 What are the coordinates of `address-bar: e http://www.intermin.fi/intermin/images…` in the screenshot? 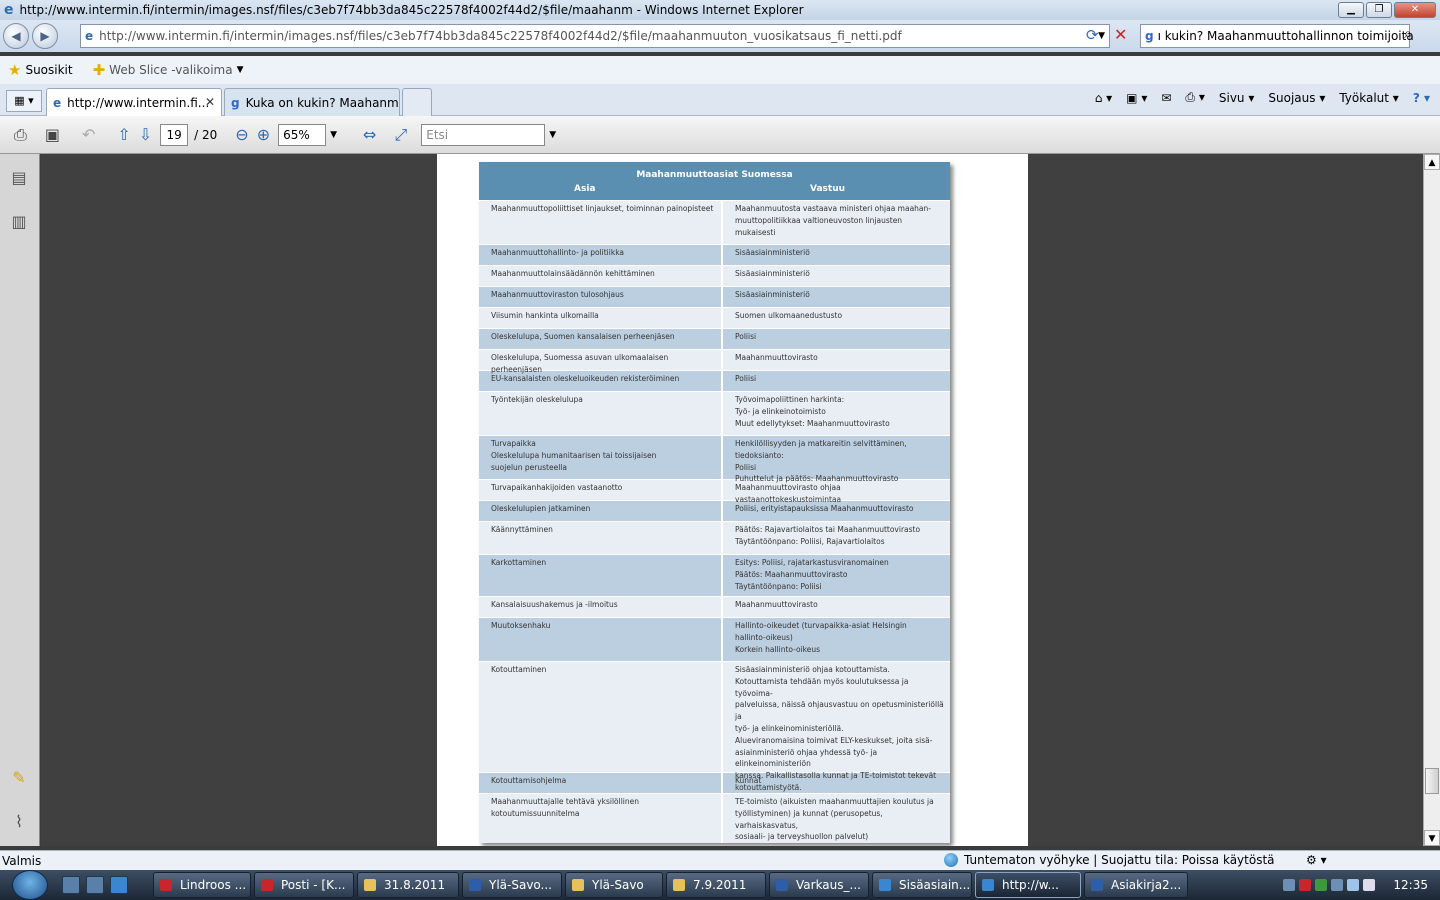 It's located at (595, 36).